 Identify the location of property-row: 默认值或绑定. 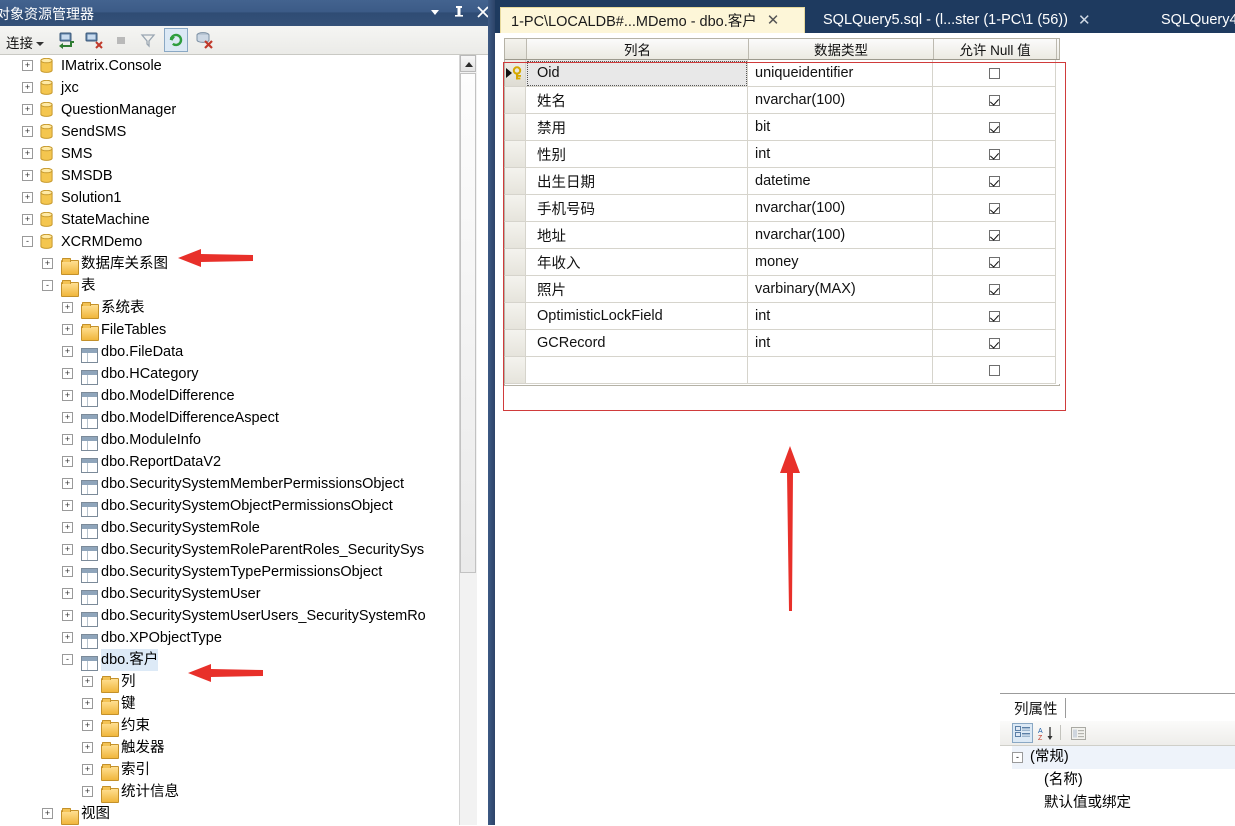
(1123, 803).